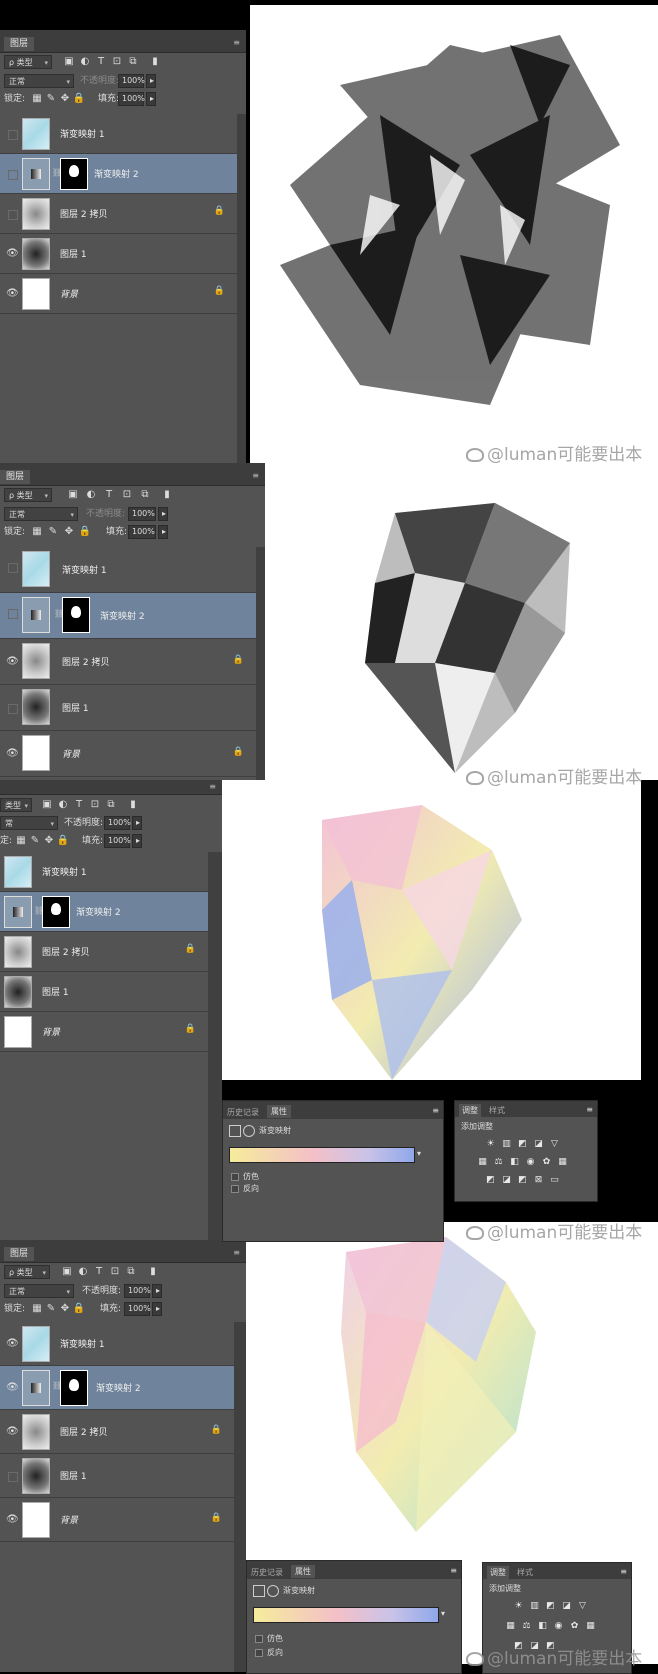  I want to click on layer-row: 👁 渐变映射 1, so click(117, 1344).